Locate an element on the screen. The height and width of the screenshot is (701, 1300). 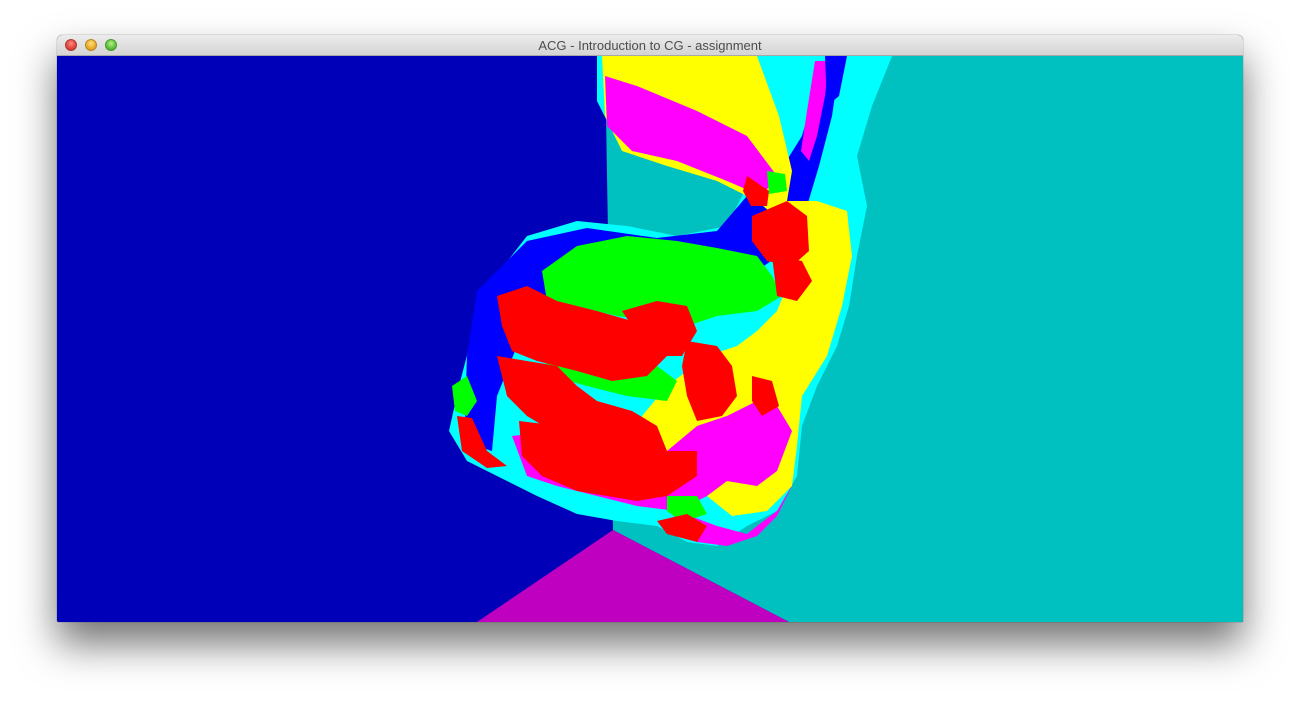
title-bar: ACG - Introduction to CG - assignment is located at coordinates (650, 45).